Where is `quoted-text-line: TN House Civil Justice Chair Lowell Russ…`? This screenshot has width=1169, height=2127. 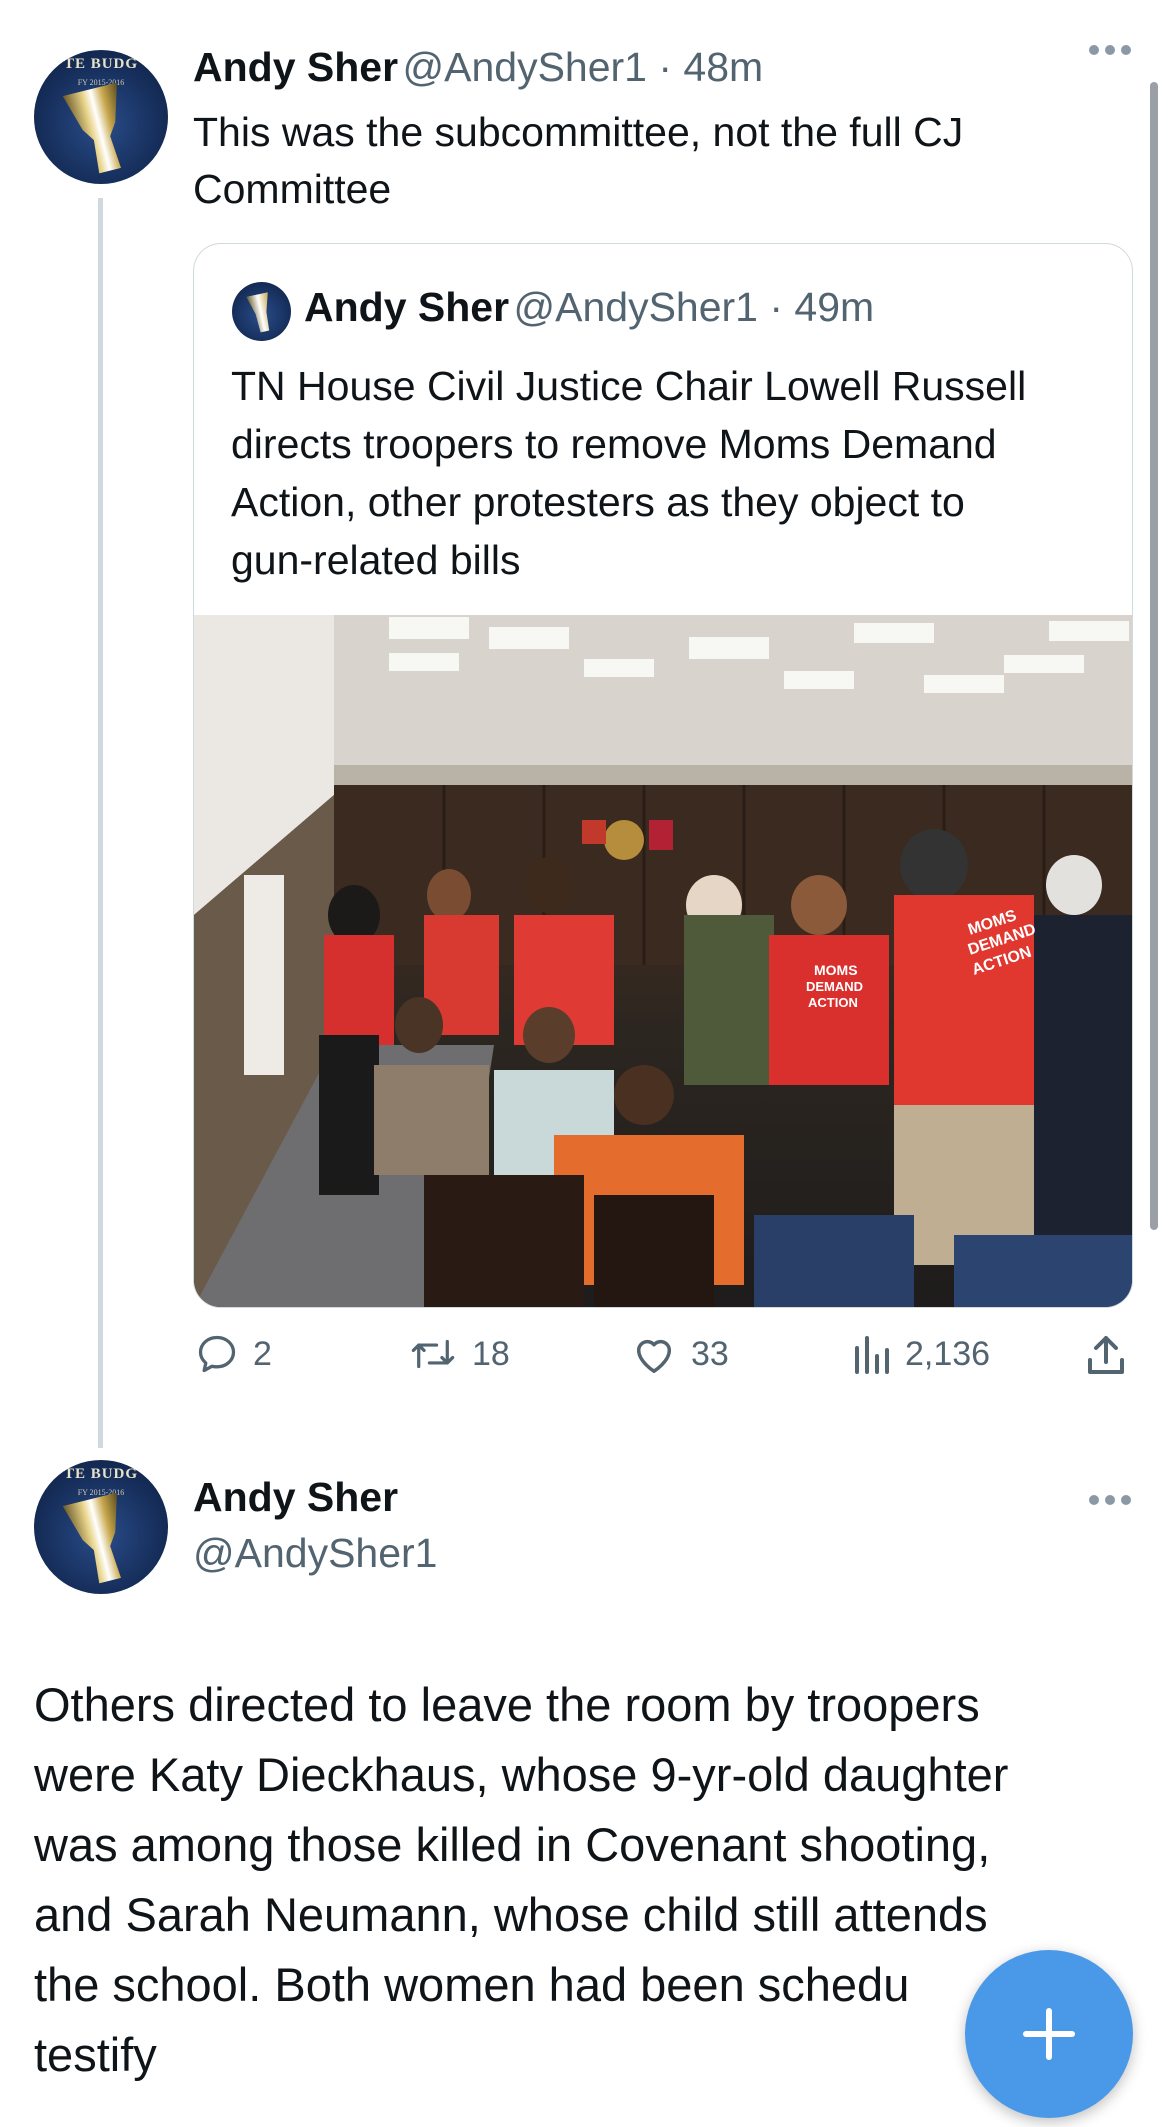 quoted-text-line: TN House Civil Justice Chair Lowell Russ… is located at coordinates (629, 386).